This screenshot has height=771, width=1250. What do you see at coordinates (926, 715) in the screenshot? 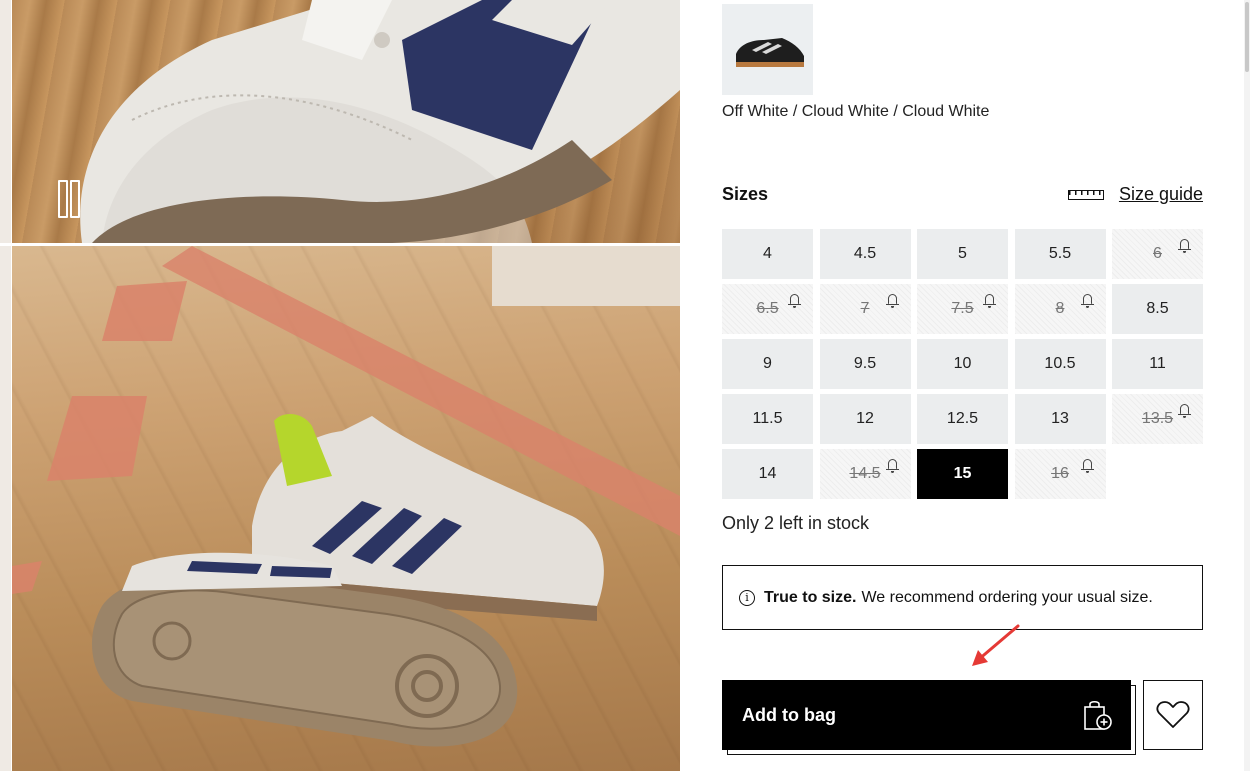
I see `add-to-bag-button: Add to bag` at bounding box center [926, 715].